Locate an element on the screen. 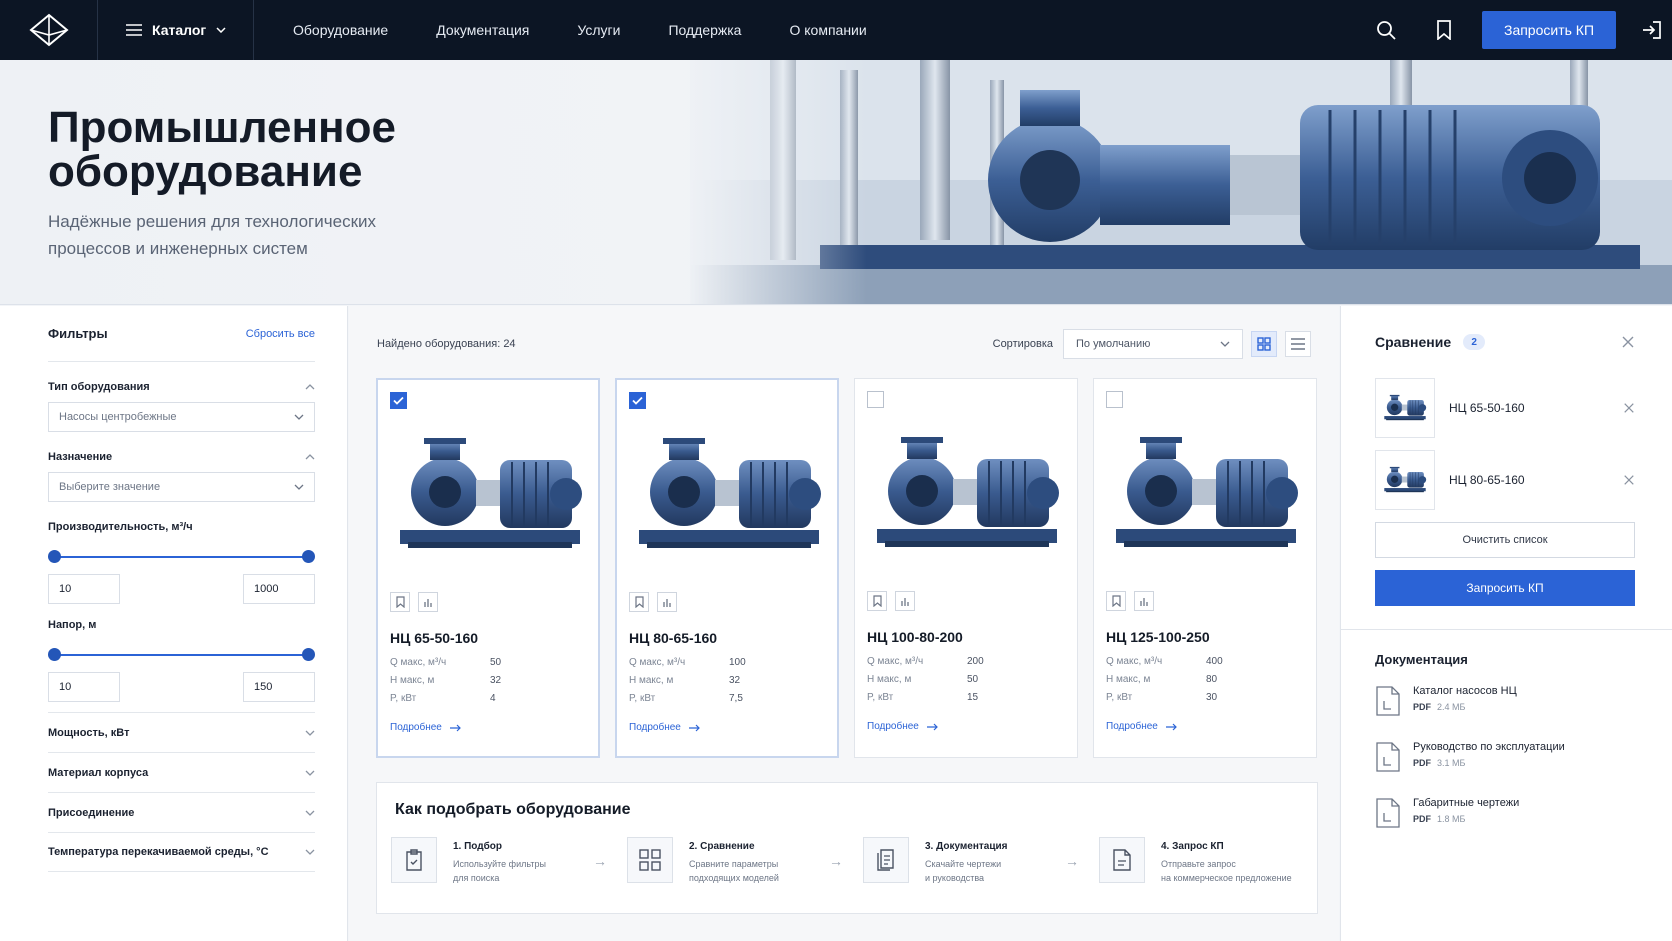  pump-image is located at coordinates (1207, 492).